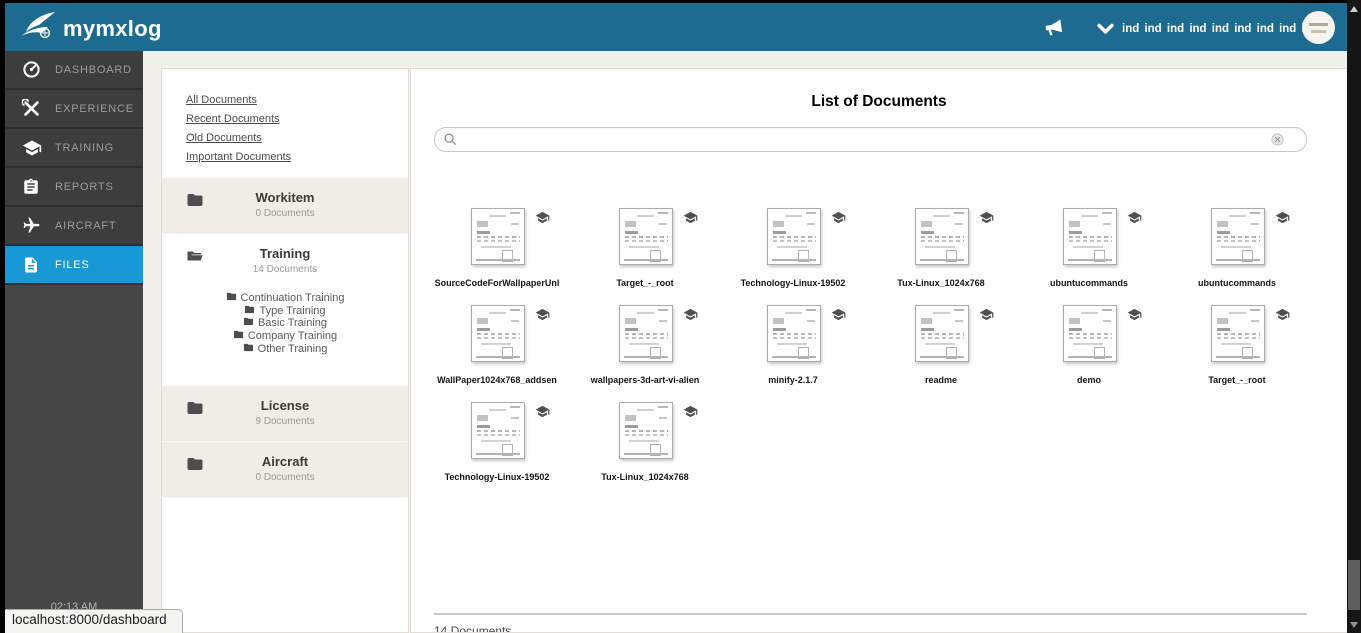 This screenshot has height=633, width=1361. I want to click on document-name: readme, so click(941, 380).